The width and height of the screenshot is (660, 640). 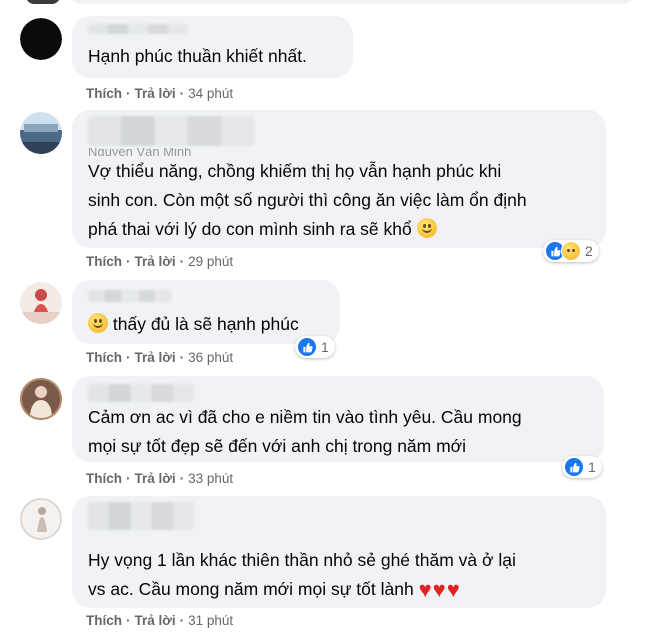 I want to click on comment-actions: Thích · Trả lời · 31 phút, so click(x=159, y=620).